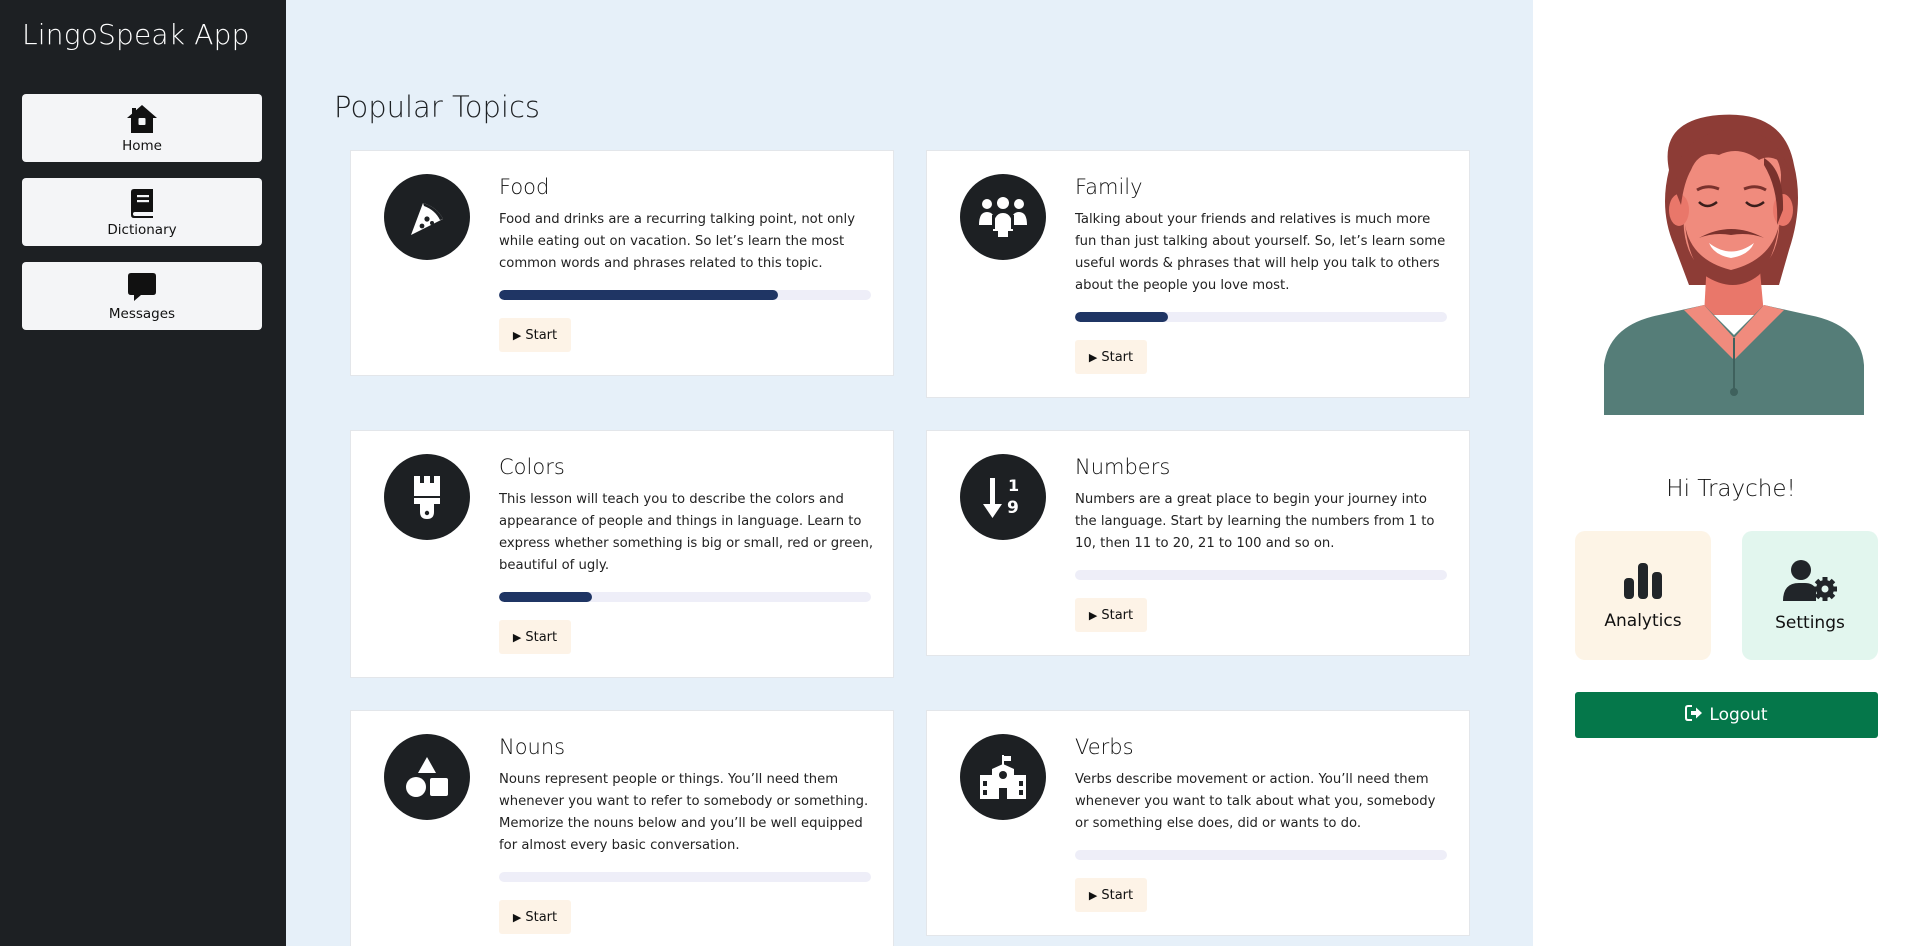 The height and width of the screenshot is (946, 1917). What do you see at coordinates (1104, 747) in the screenshot?
I see `topic-title: Verbs` at bounding box center [1104, 747].